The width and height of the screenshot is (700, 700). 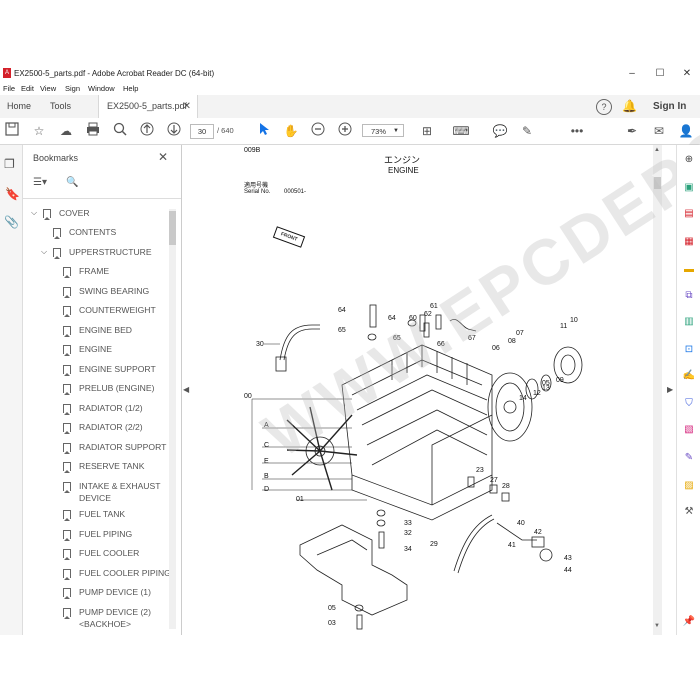 What do you see at coordinates (568, 558) in the screenshot?
I see `callout-43: 43` at bounding box center [568, 558].